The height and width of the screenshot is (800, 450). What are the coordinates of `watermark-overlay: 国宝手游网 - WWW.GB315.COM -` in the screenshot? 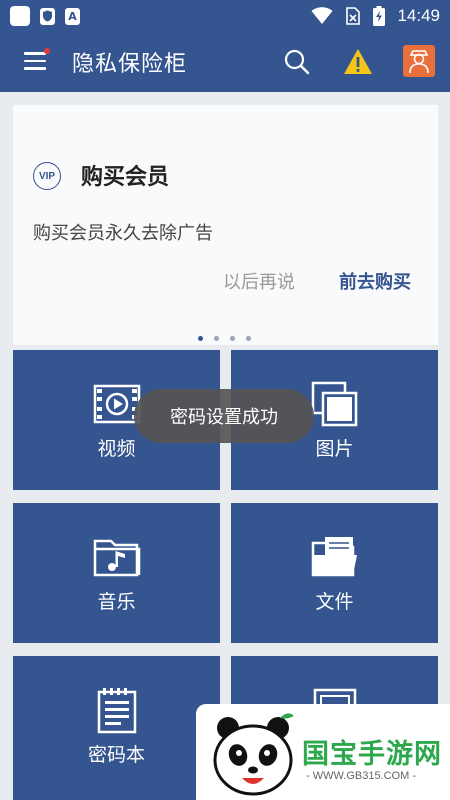 It's located at (323, 752).